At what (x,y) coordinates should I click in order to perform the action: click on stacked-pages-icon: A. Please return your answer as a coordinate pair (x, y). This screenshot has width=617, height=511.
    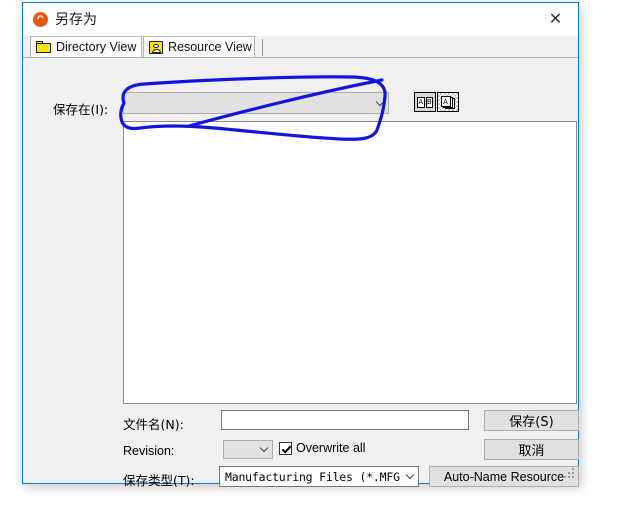
    Looking at the image, I should click on (448, 102).